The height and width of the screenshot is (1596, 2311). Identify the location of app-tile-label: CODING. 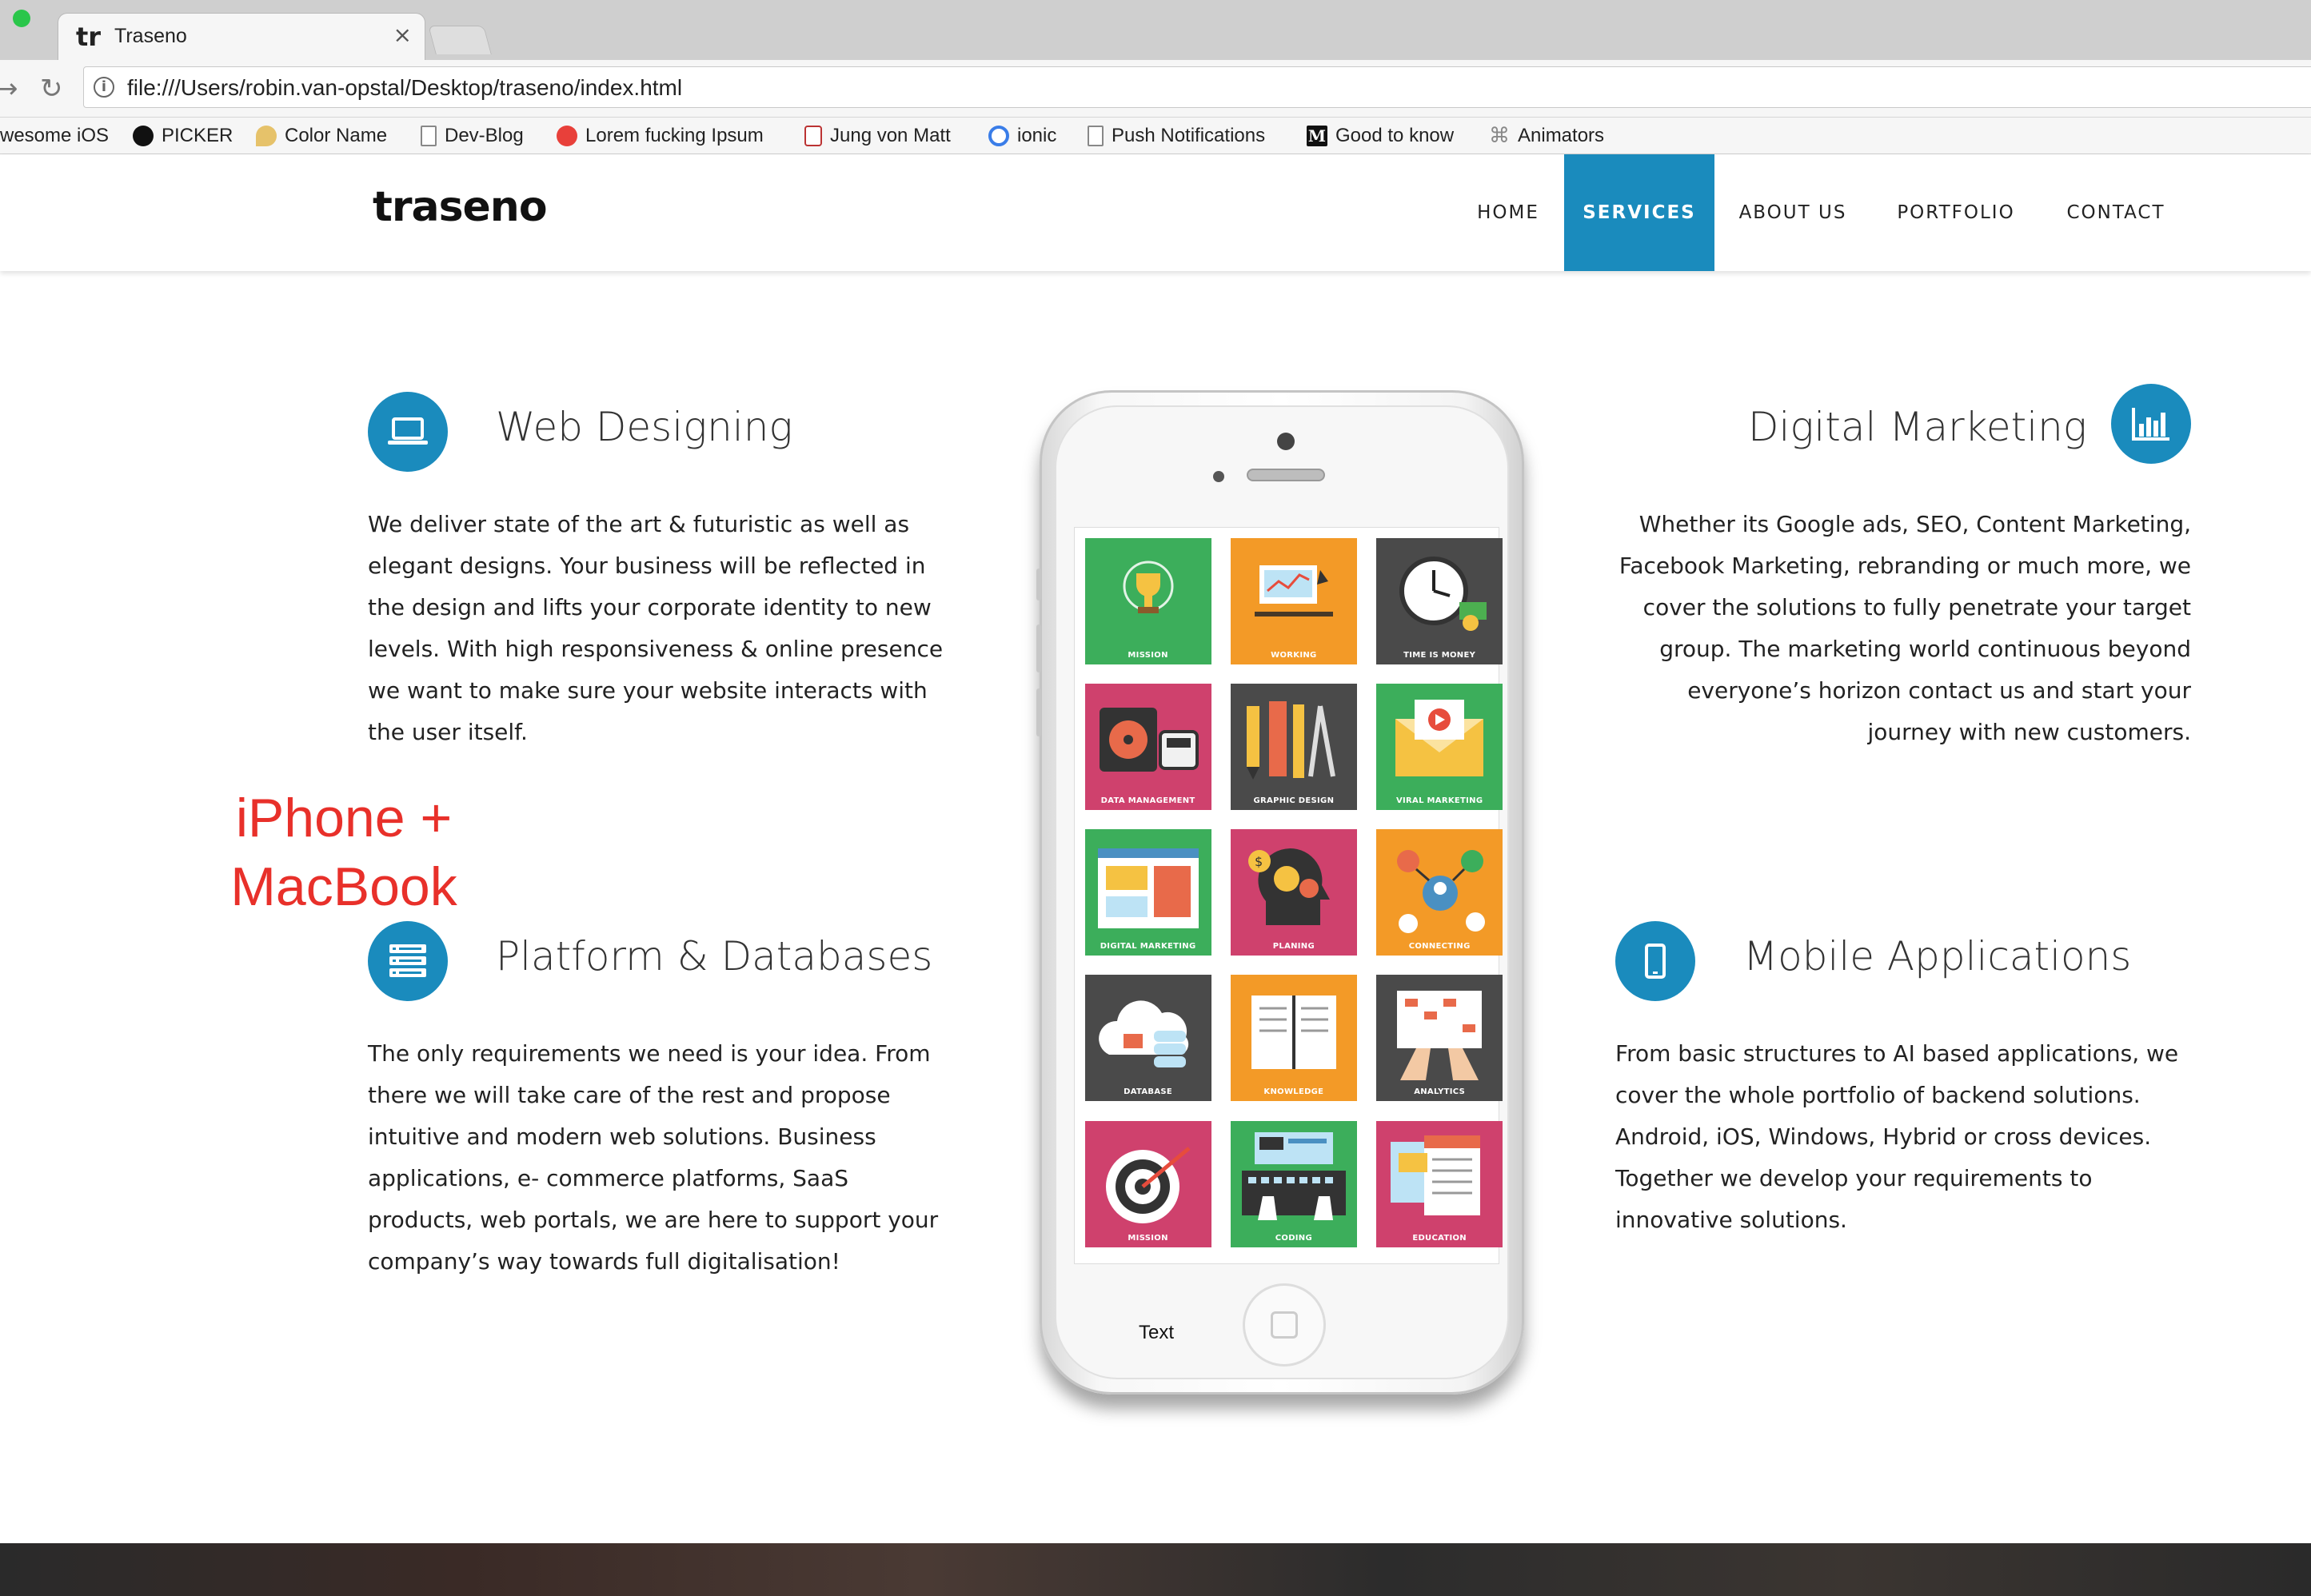
(1293, 1238).